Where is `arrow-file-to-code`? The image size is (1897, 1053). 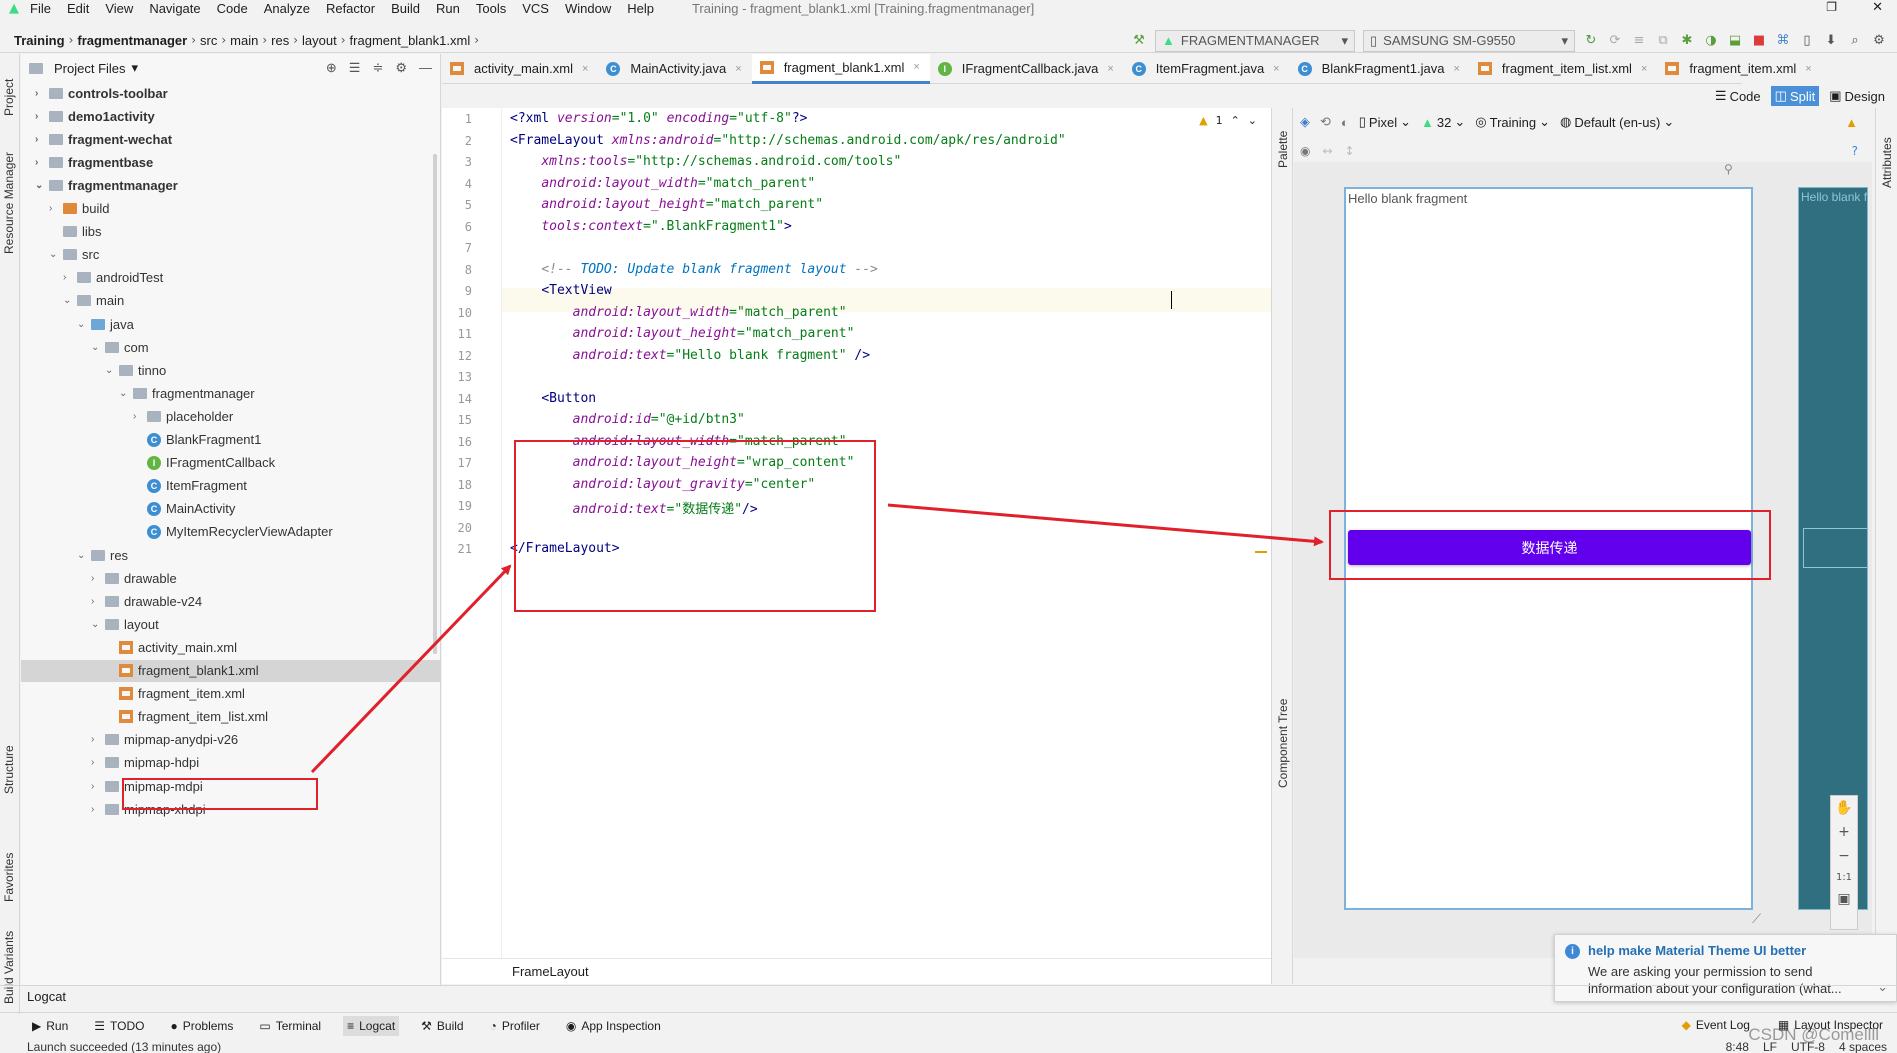
arrow-file-to-code is located at coordinates (411, 669).